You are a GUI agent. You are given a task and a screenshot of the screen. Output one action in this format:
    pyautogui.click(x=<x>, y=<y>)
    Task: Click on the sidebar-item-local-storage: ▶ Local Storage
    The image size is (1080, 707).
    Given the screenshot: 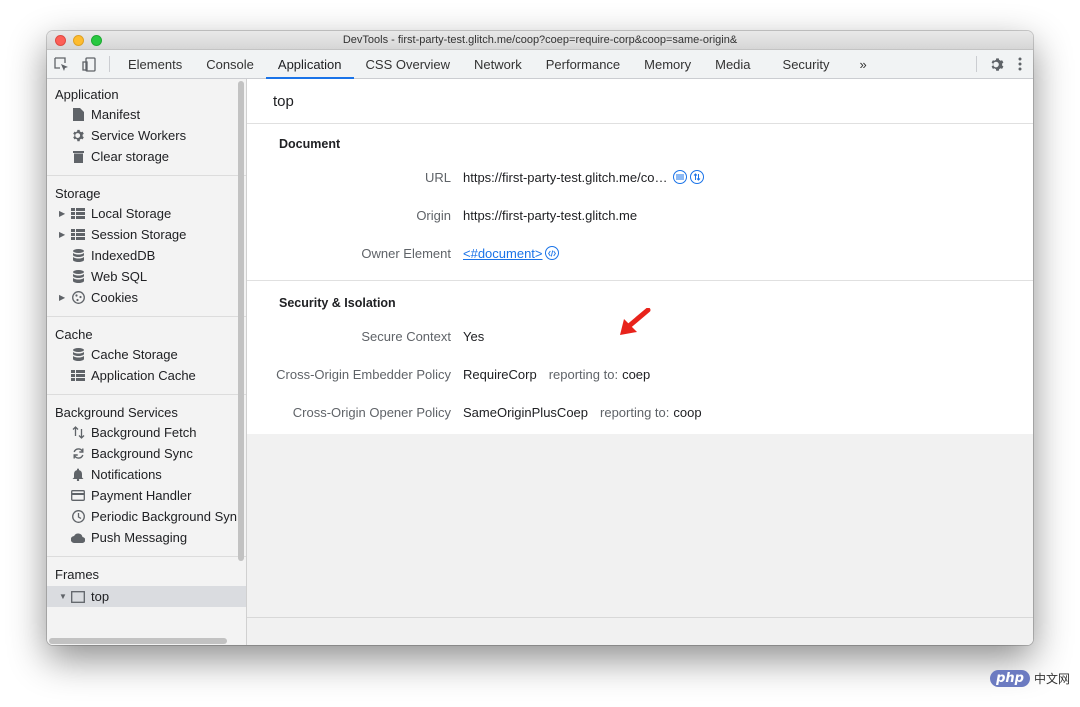 What is the action you would take?
    pyautogui.click(x=146, y=213)
    